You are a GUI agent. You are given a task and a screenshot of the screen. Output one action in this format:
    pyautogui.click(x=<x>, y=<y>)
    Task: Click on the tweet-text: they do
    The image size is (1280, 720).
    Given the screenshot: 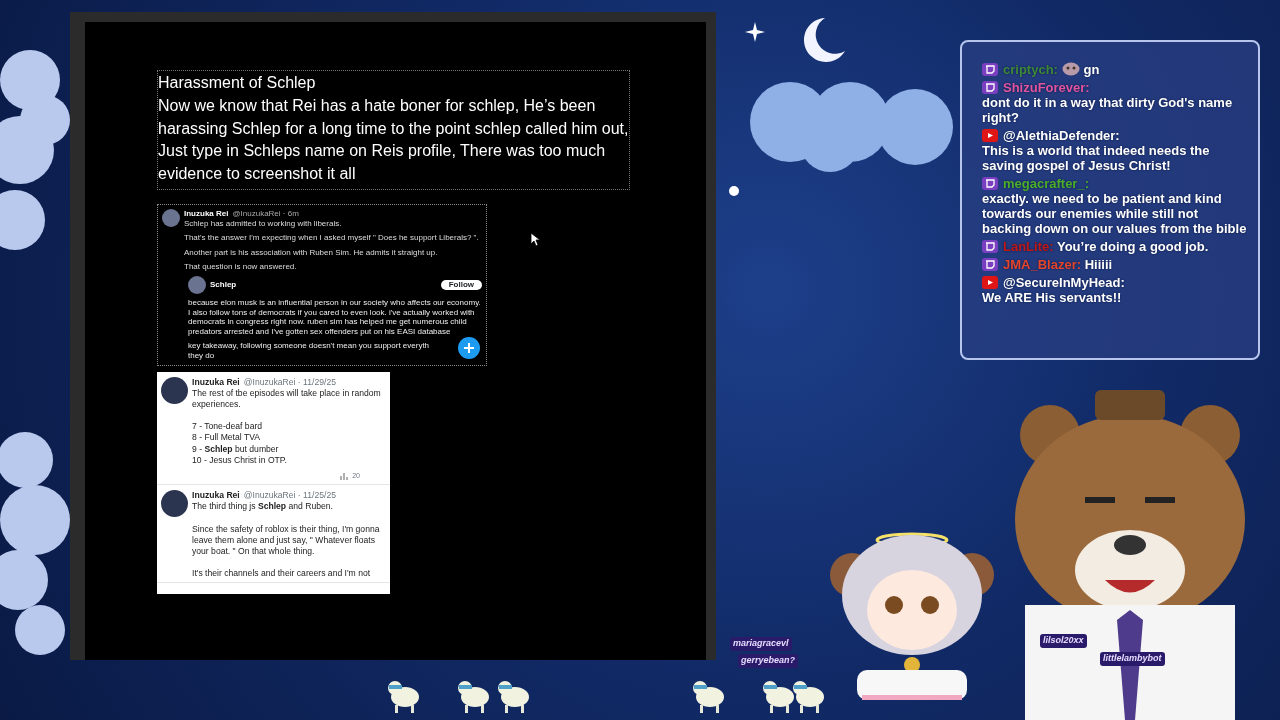 What is the action you would take?
    pyautogui.click(x=202, y=355)
    